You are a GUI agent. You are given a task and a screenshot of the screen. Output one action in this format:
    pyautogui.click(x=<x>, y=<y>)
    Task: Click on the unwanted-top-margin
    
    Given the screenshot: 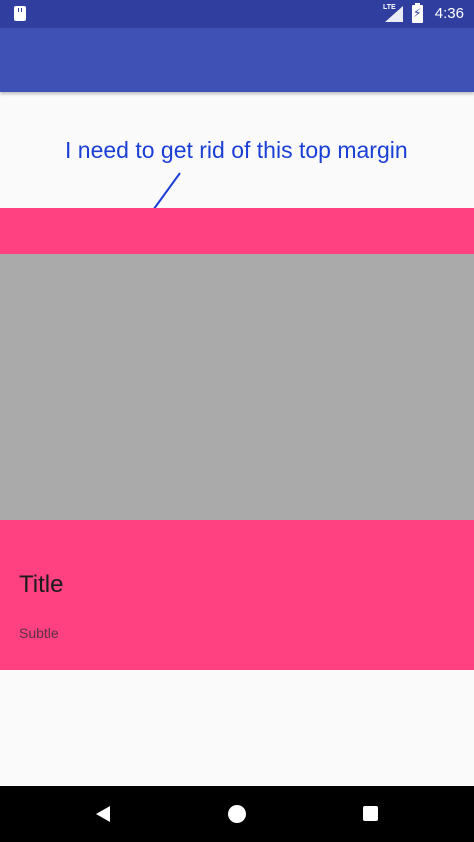 What is the action you would take?
    pyautogui.click(x=237, y=231)
    